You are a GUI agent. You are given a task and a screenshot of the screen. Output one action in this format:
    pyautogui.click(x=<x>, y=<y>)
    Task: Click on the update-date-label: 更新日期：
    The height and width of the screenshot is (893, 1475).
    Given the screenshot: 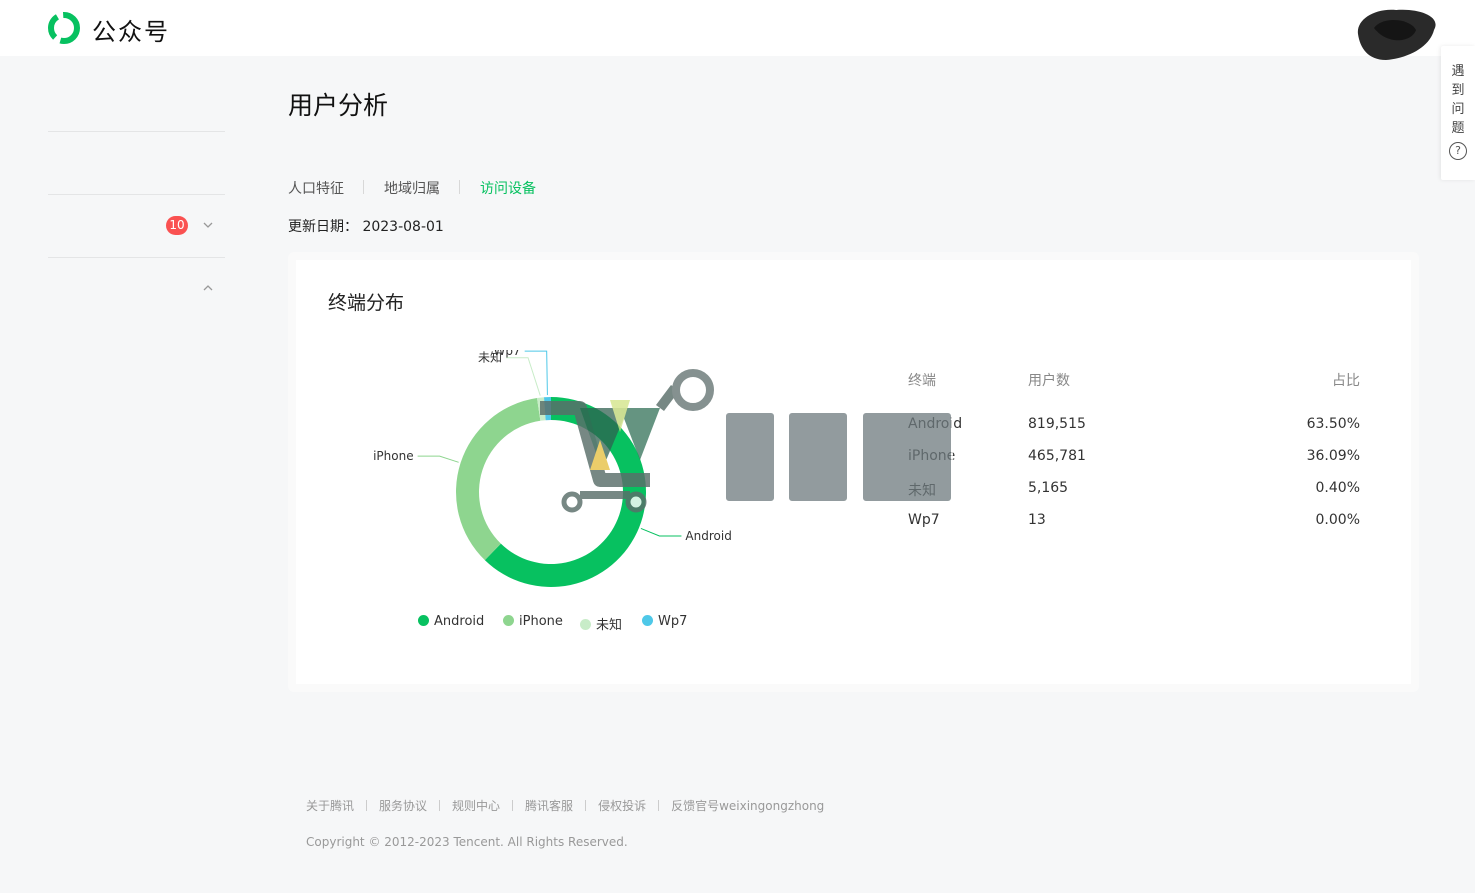 What is the action you would take?
    pyautogui.click(x=323, y=227)
    